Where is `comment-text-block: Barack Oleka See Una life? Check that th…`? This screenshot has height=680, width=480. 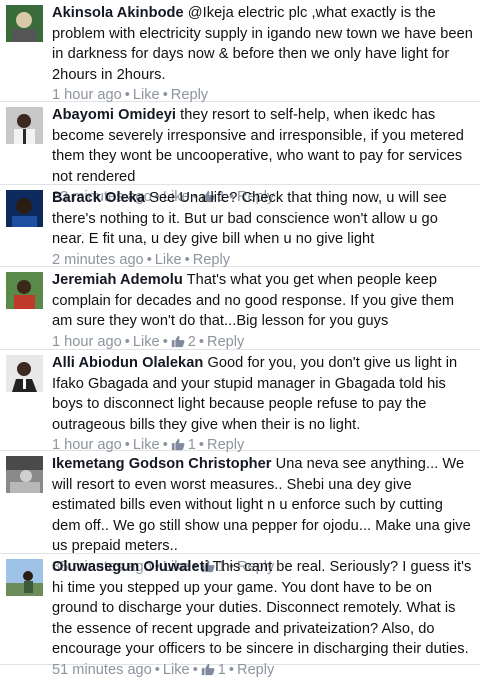
comment-text-block: Barack Oleka See Una life? Check that th… is located at coordinates (263, 219).